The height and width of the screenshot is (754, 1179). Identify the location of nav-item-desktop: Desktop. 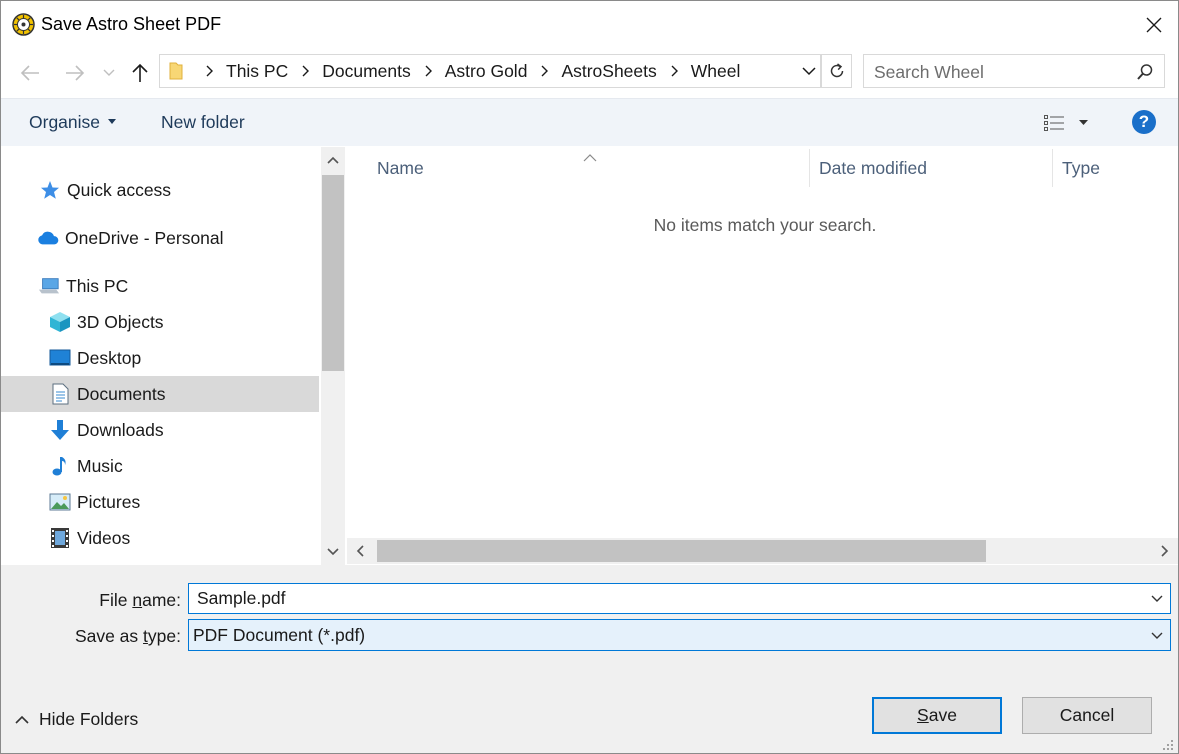
(160, 358).